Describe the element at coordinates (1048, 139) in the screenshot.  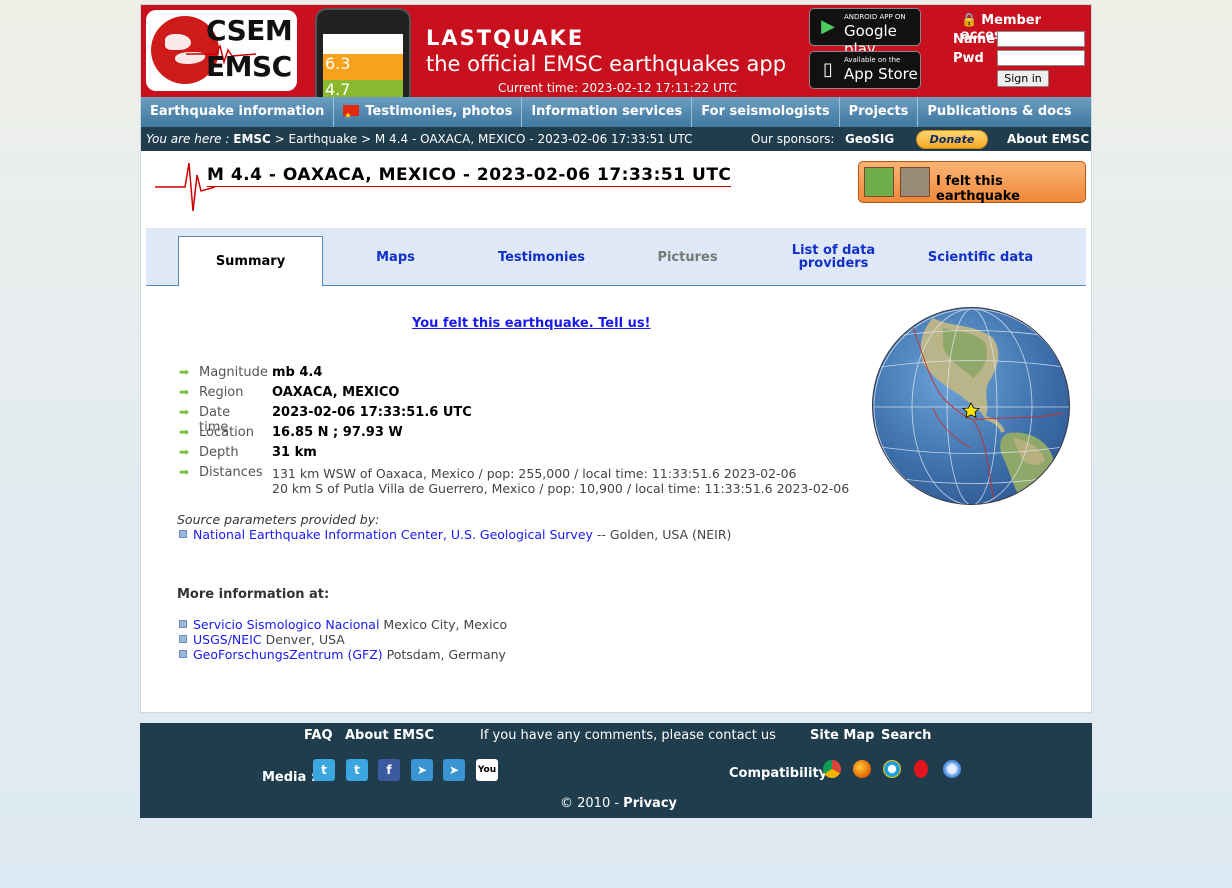
I see `about-emsc-link: About EMSC` at that location.